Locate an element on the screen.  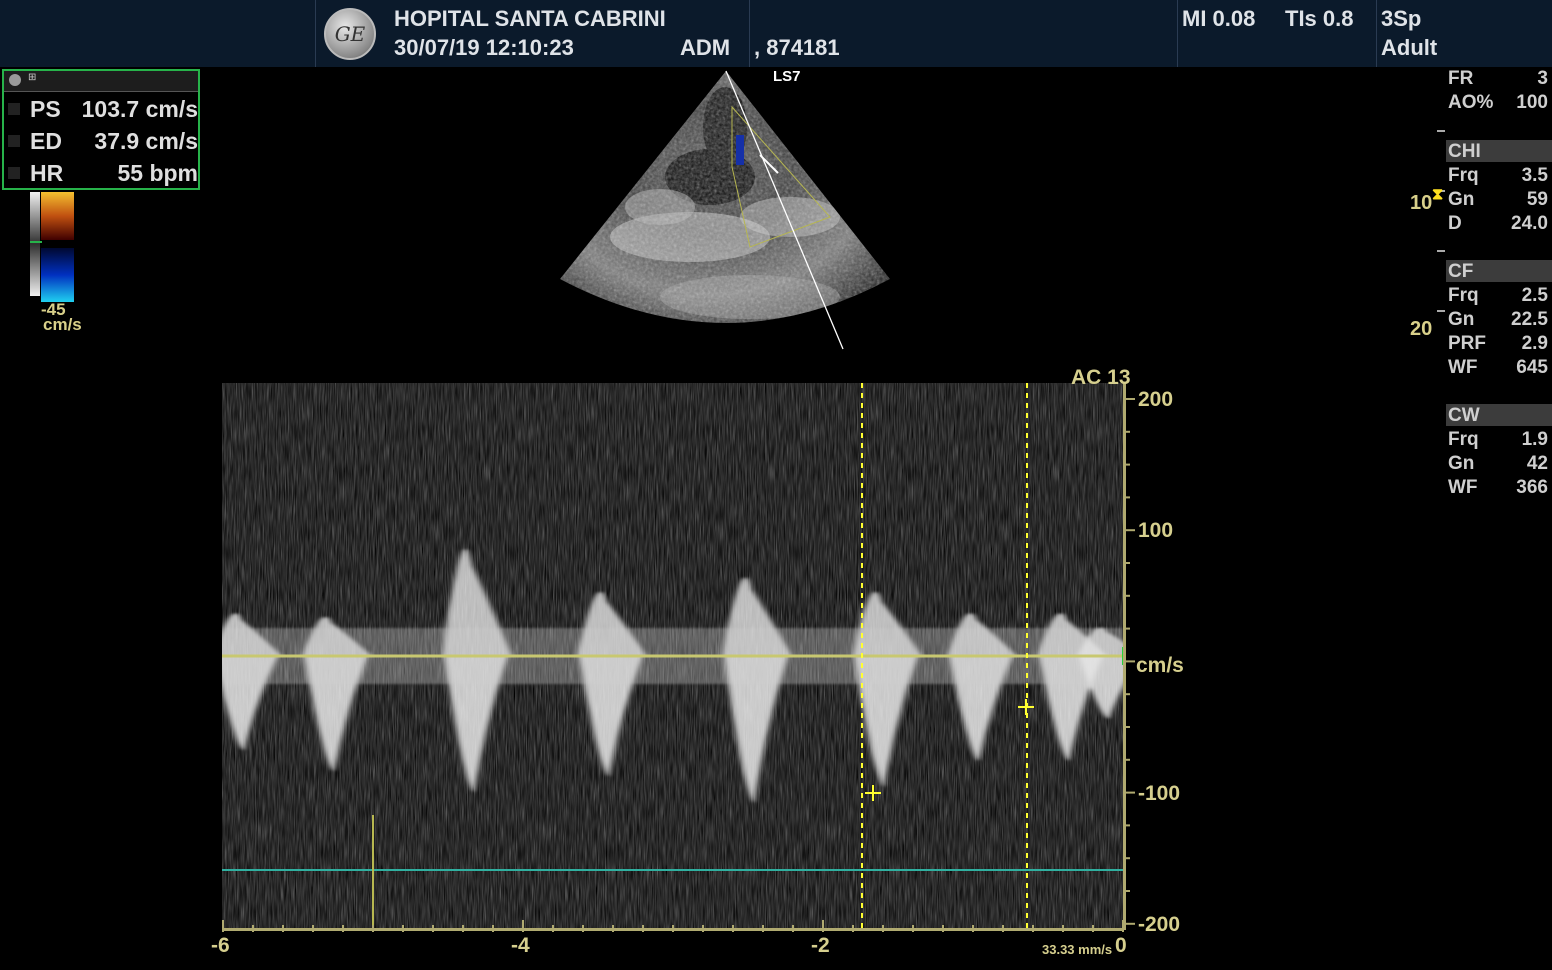
mechanical-index: MI 0.08 is located at coordinates (1219, 18).